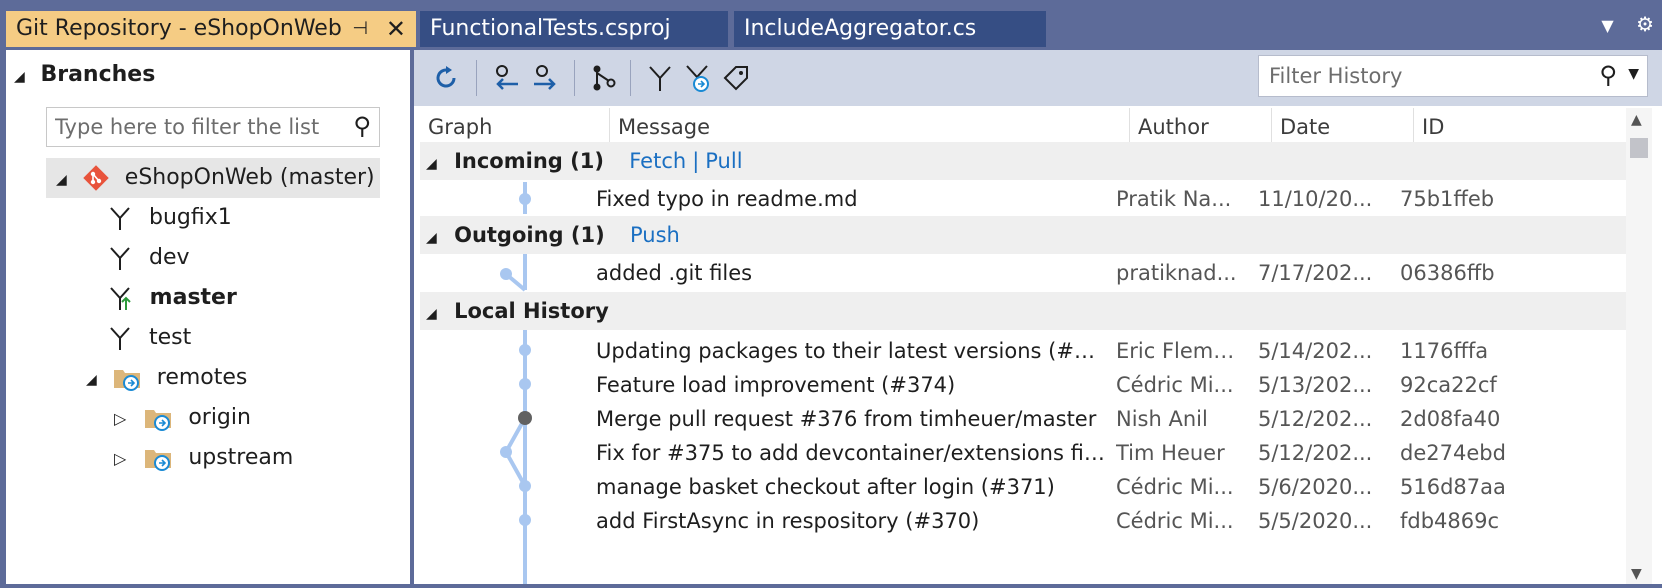 The height and width of the screenshot is (588, 1662). What do you see at coordinates (655, 235) in the screenshot?
I see `push-link: Push` at bounding box center [655, 235].